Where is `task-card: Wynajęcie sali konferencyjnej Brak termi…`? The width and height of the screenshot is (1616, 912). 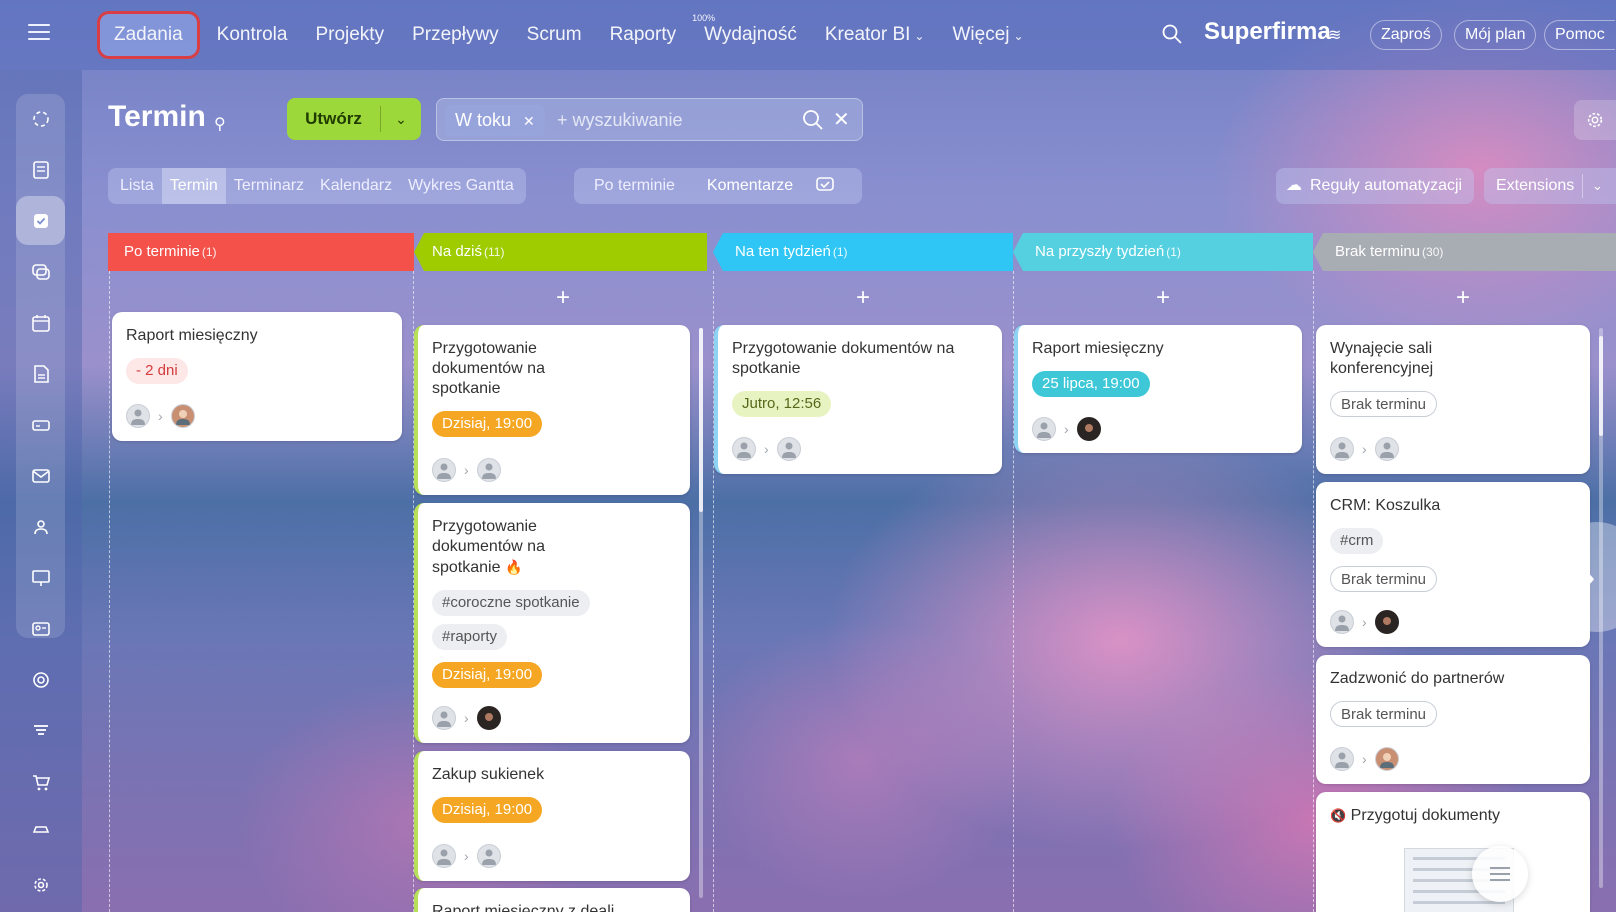
task-card: Wynajęcie sali konferencyjnej Brak termi… is located at coordinates (1453, 399).